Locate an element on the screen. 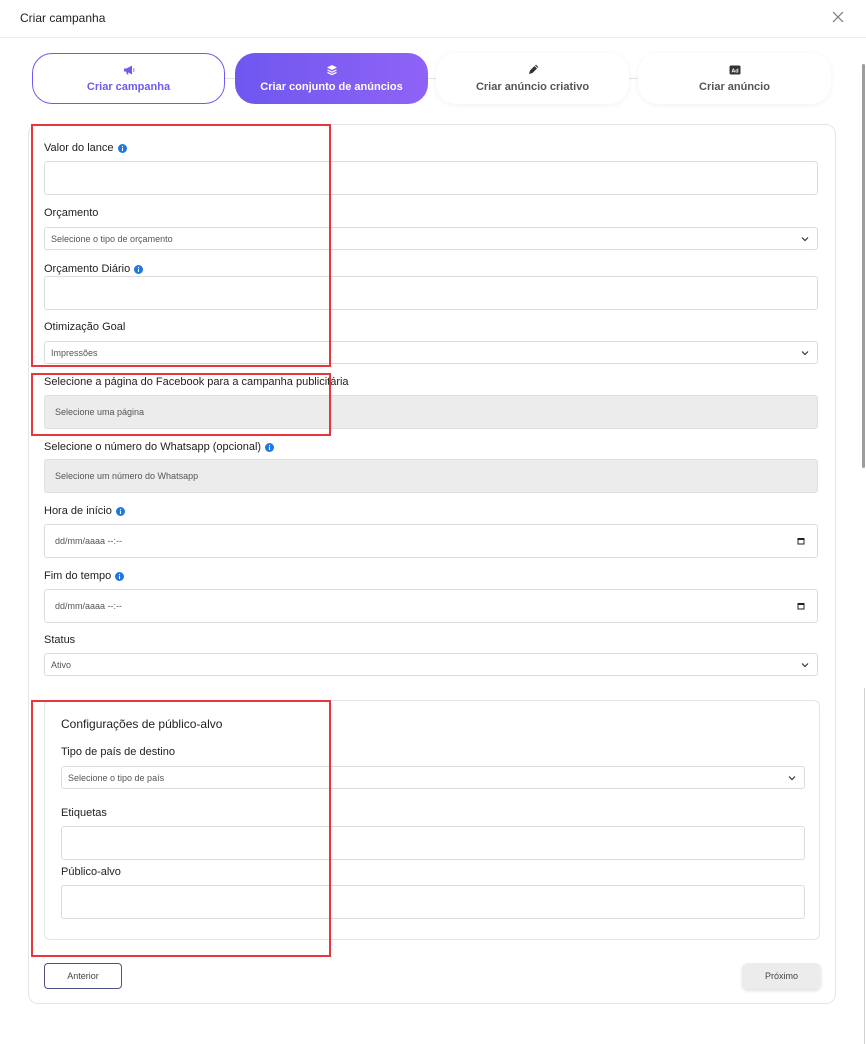 This screenshot has width=866, height=1044. layers-icon is located at coordinates (331, 70).